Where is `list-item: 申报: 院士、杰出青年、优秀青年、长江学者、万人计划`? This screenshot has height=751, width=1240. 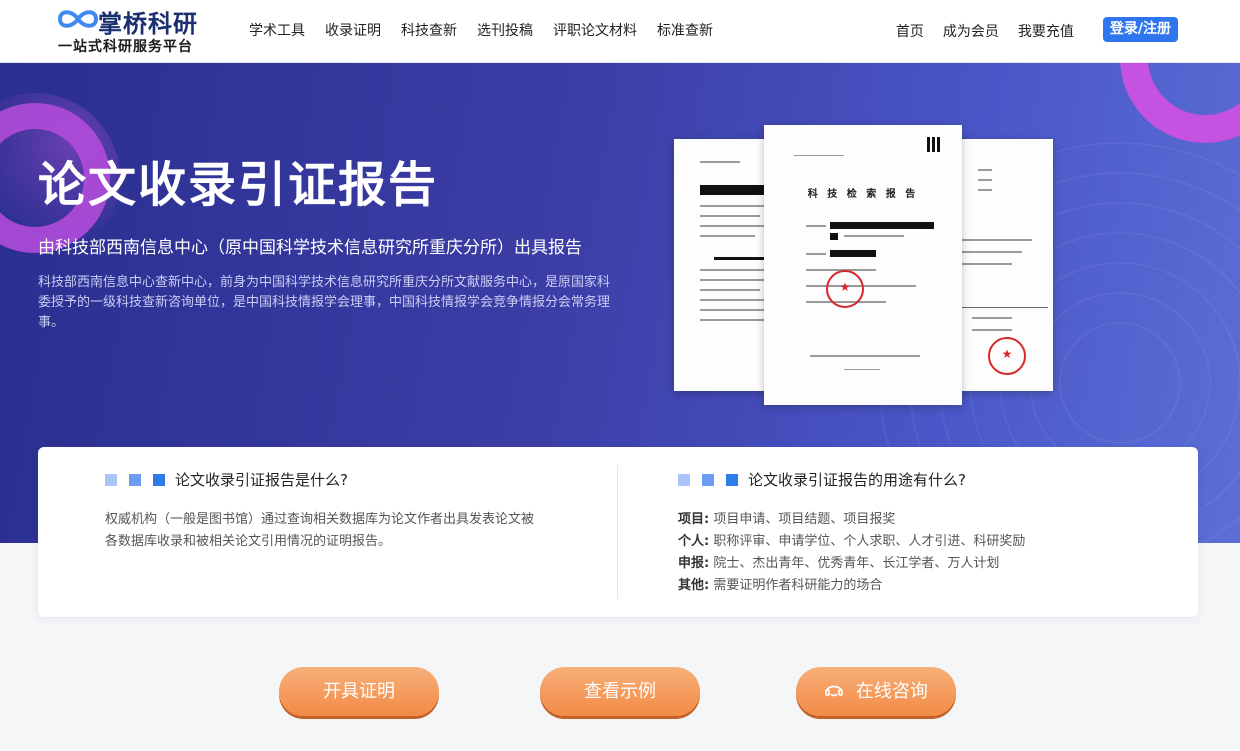 list-item: 申报: 院士、杰出青年、优秀青年、长江学者、万人计划 is located at coordinates (851, 564).